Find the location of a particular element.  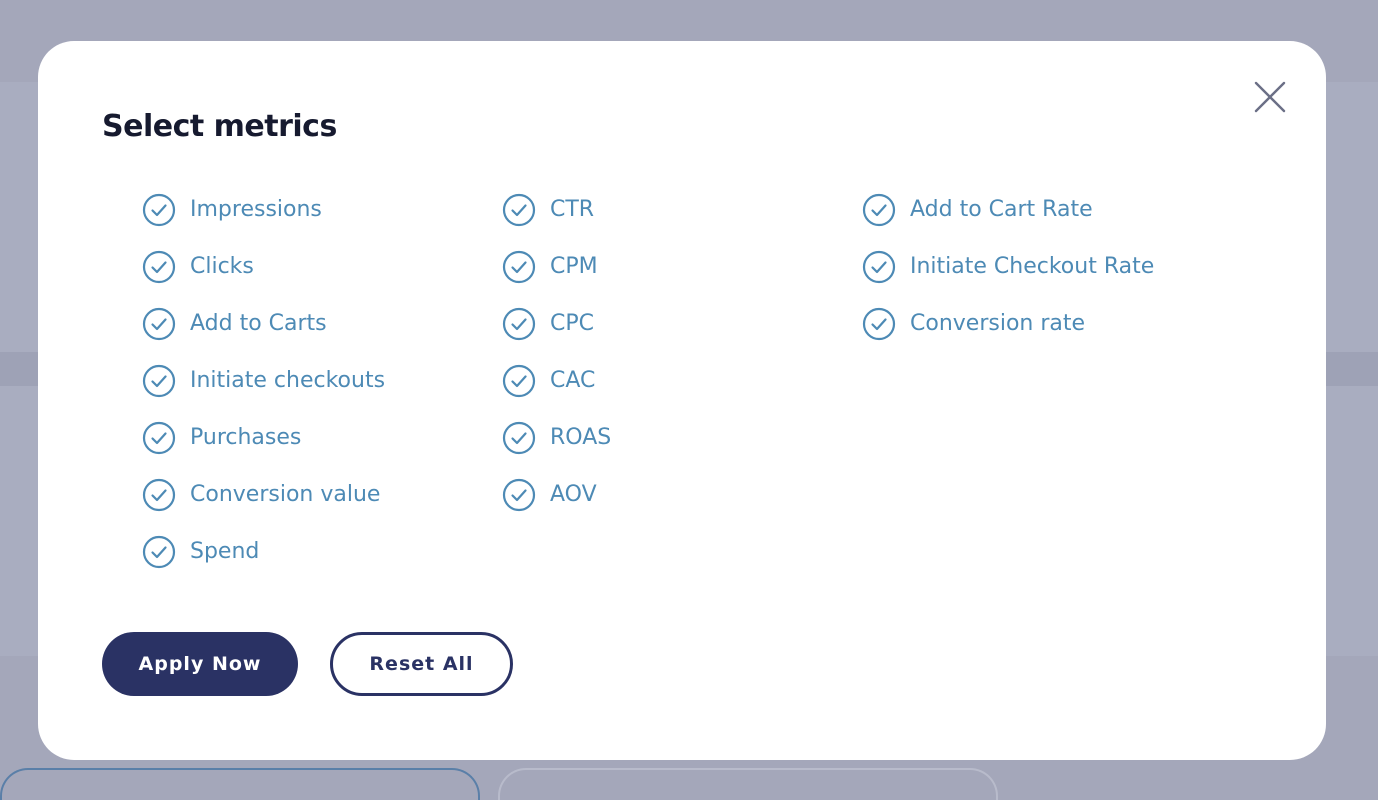

metric-option-conversion-rate: Conversion rate is located at coordinates (1042, 335).